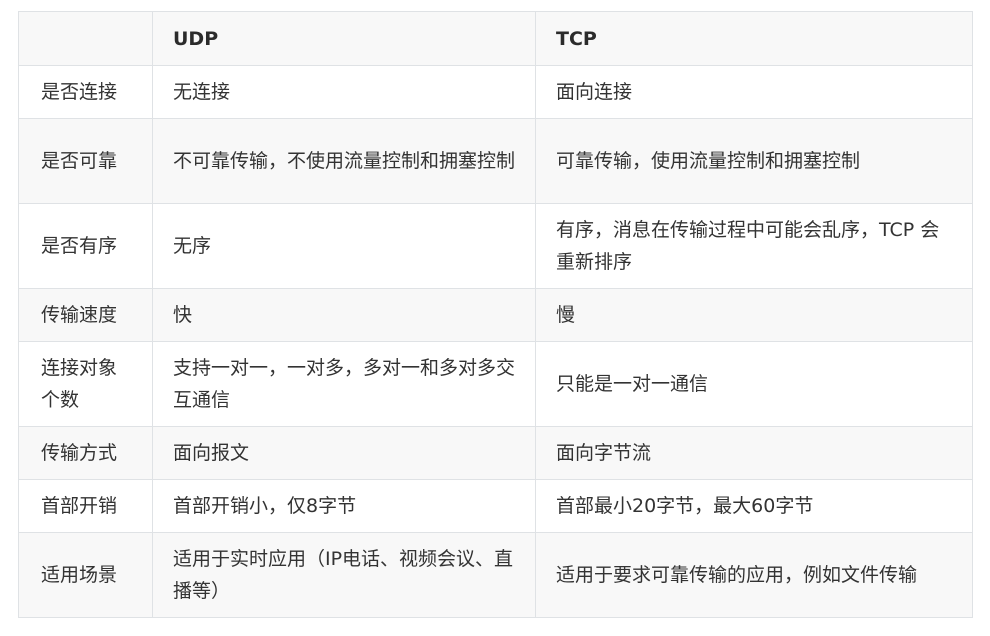 The width and height of the screenshot is (990, 636). I want to click on table-row: 首部开销 首部开销小，仅8字节 首部最小20字节，最大60字节, so click(495, 506).